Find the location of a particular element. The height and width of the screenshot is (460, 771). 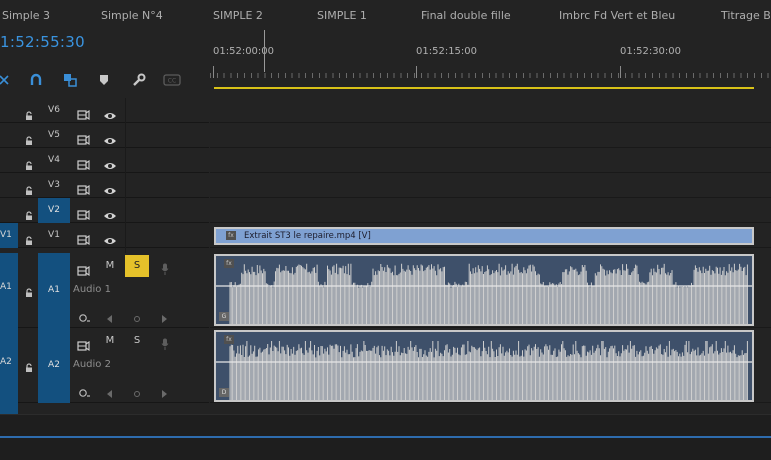

eye-icon is located at coordinates (110, 240).